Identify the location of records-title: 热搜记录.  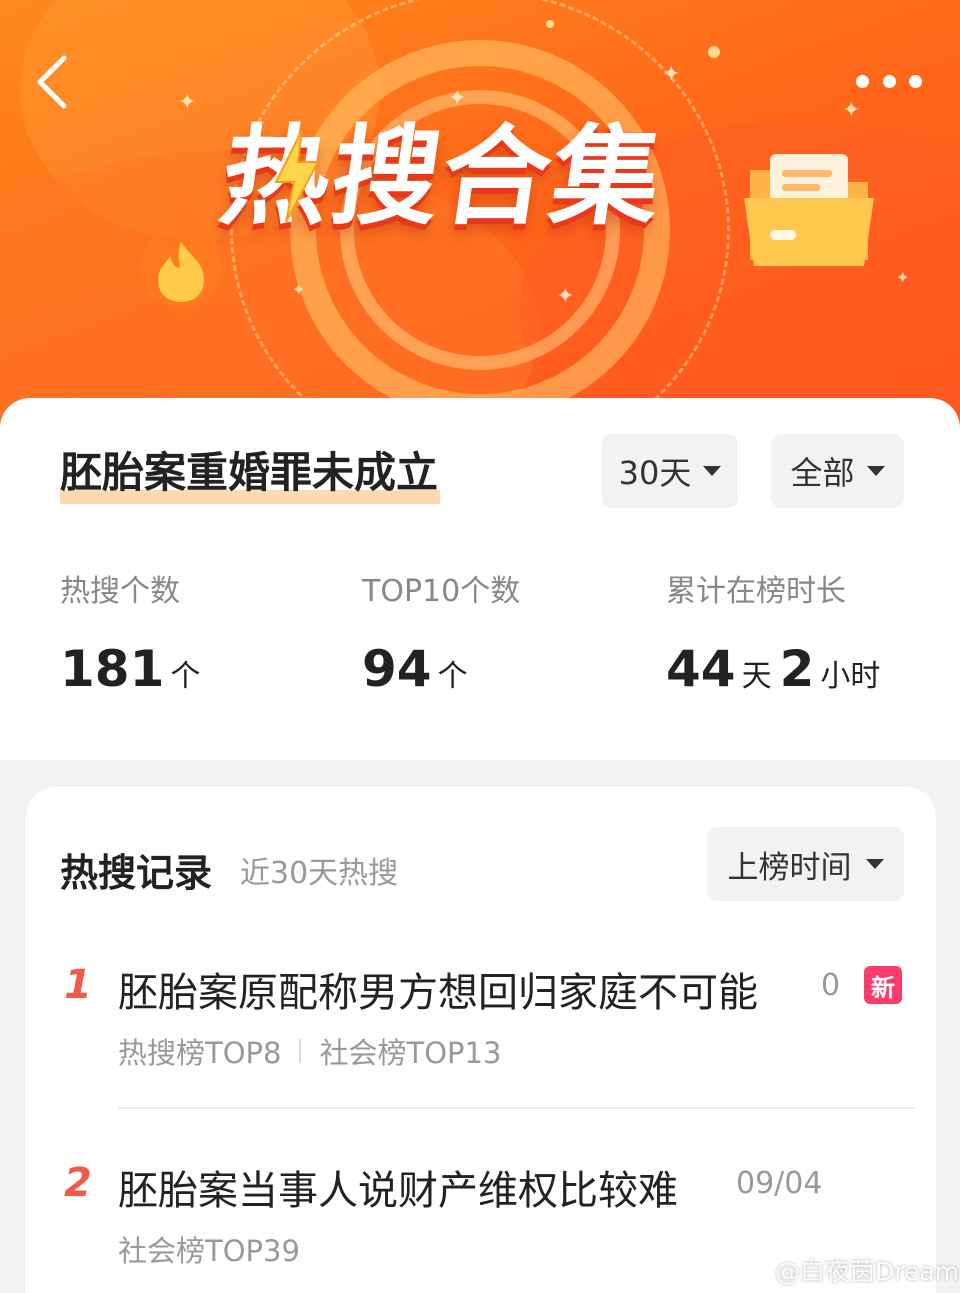
(136, 873).